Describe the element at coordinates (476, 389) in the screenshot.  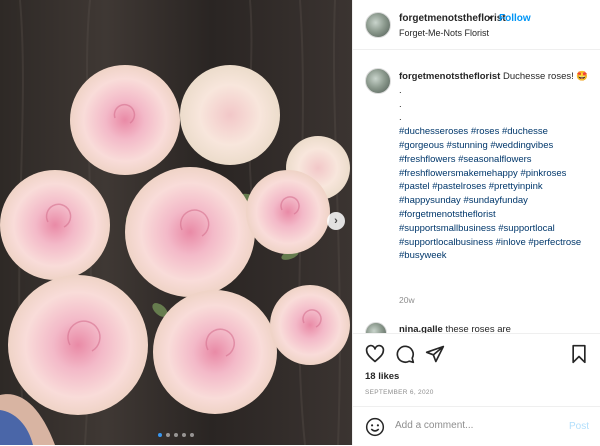
I see `post-actions: 18 likes SEPTEMBER 6, 2020 Post` at that location.